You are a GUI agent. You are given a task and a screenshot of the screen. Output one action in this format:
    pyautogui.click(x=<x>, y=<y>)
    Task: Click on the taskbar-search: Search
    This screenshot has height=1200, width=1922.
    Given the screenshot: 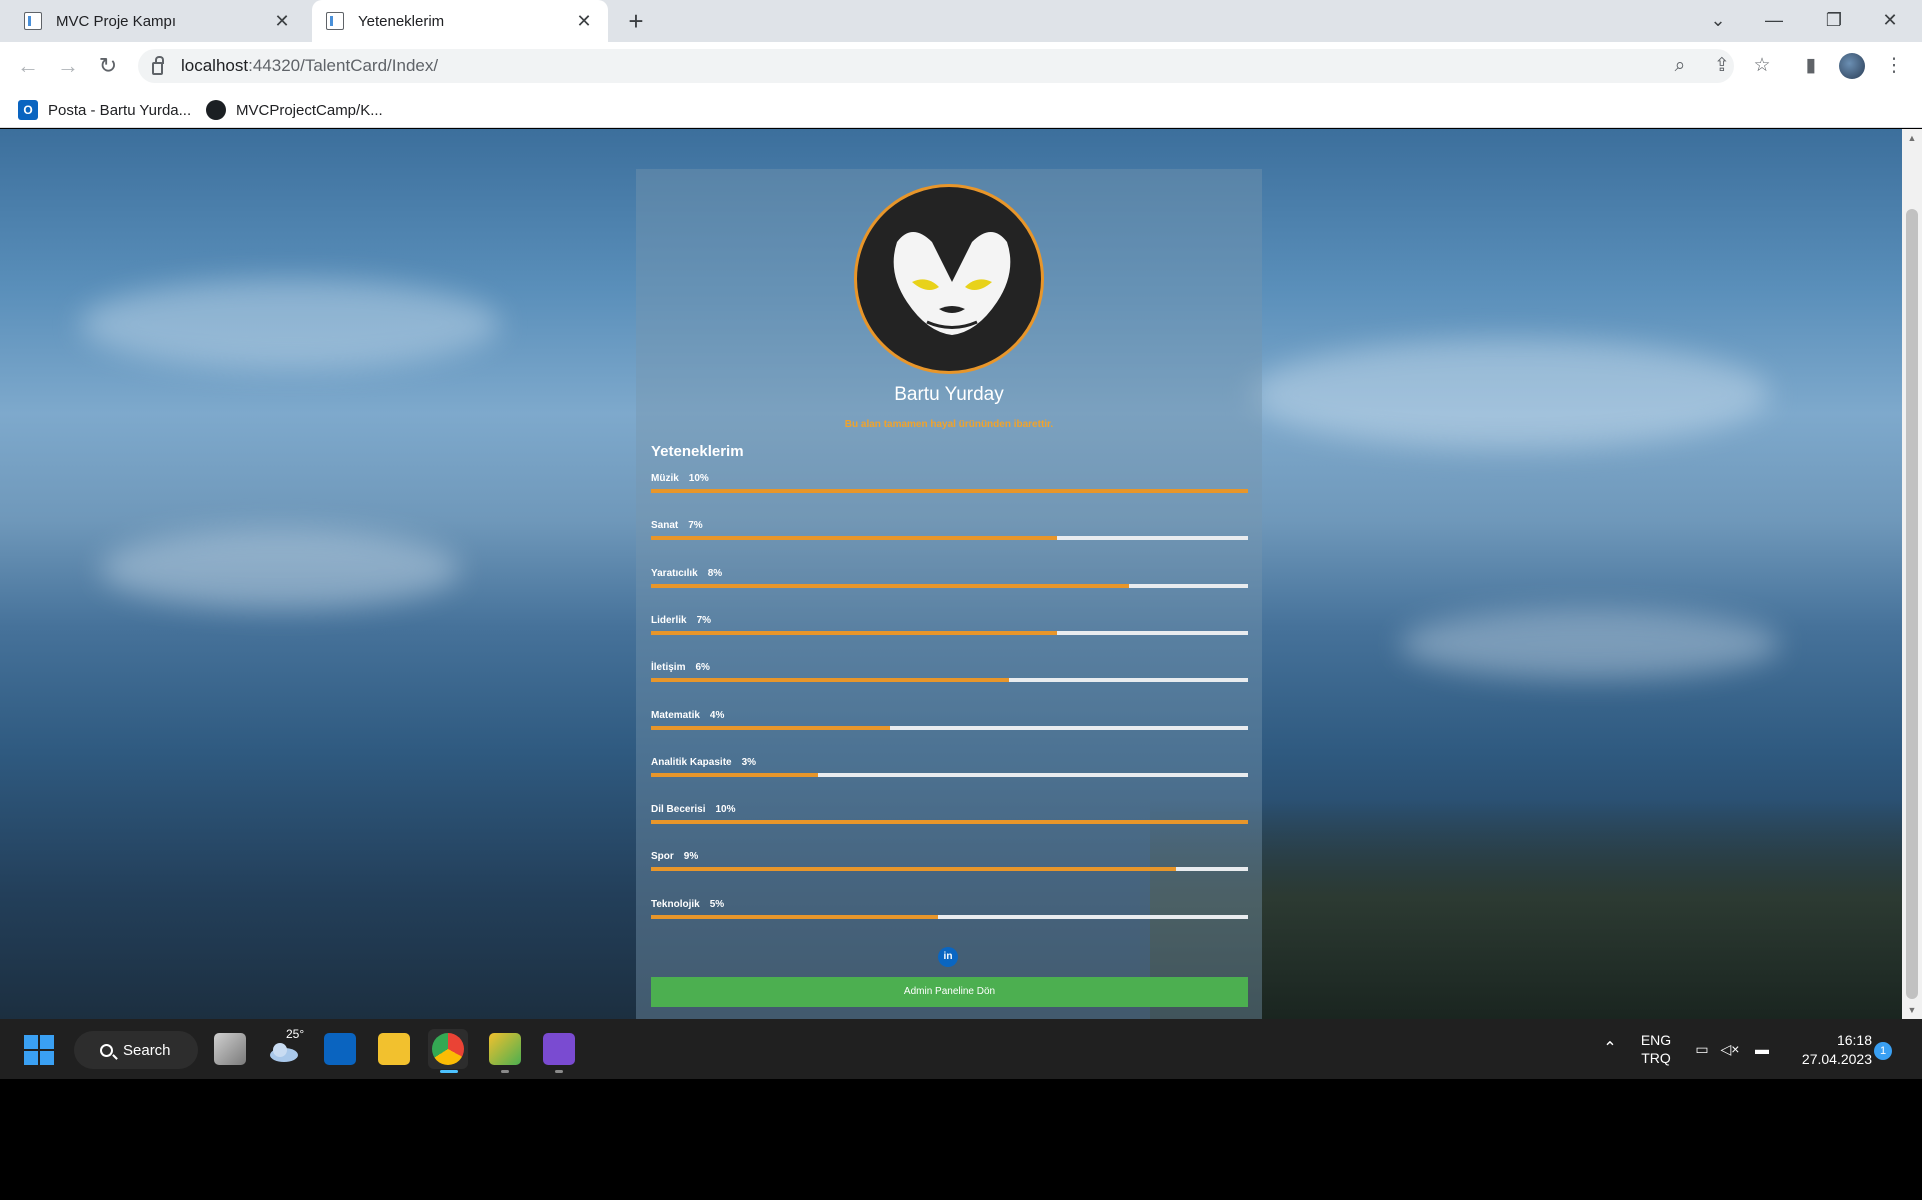 What is the action you would take?
    pyautogui.click(x=136, y=1050)
    